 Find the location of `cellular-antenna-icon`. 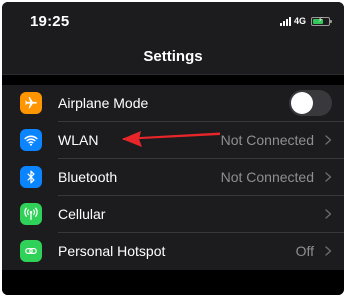

cellular-antenna-icon is located at coordinates (31, 214).